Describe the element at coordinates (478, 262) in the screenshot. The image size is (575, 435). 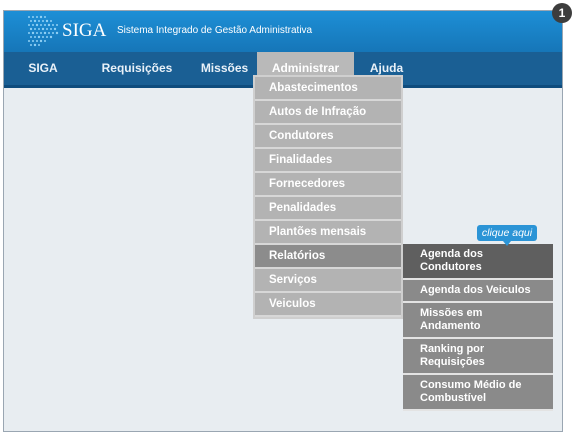
I see `submenu-item-agenda-dos-condutores: Agenda dos Condutores` at that location.